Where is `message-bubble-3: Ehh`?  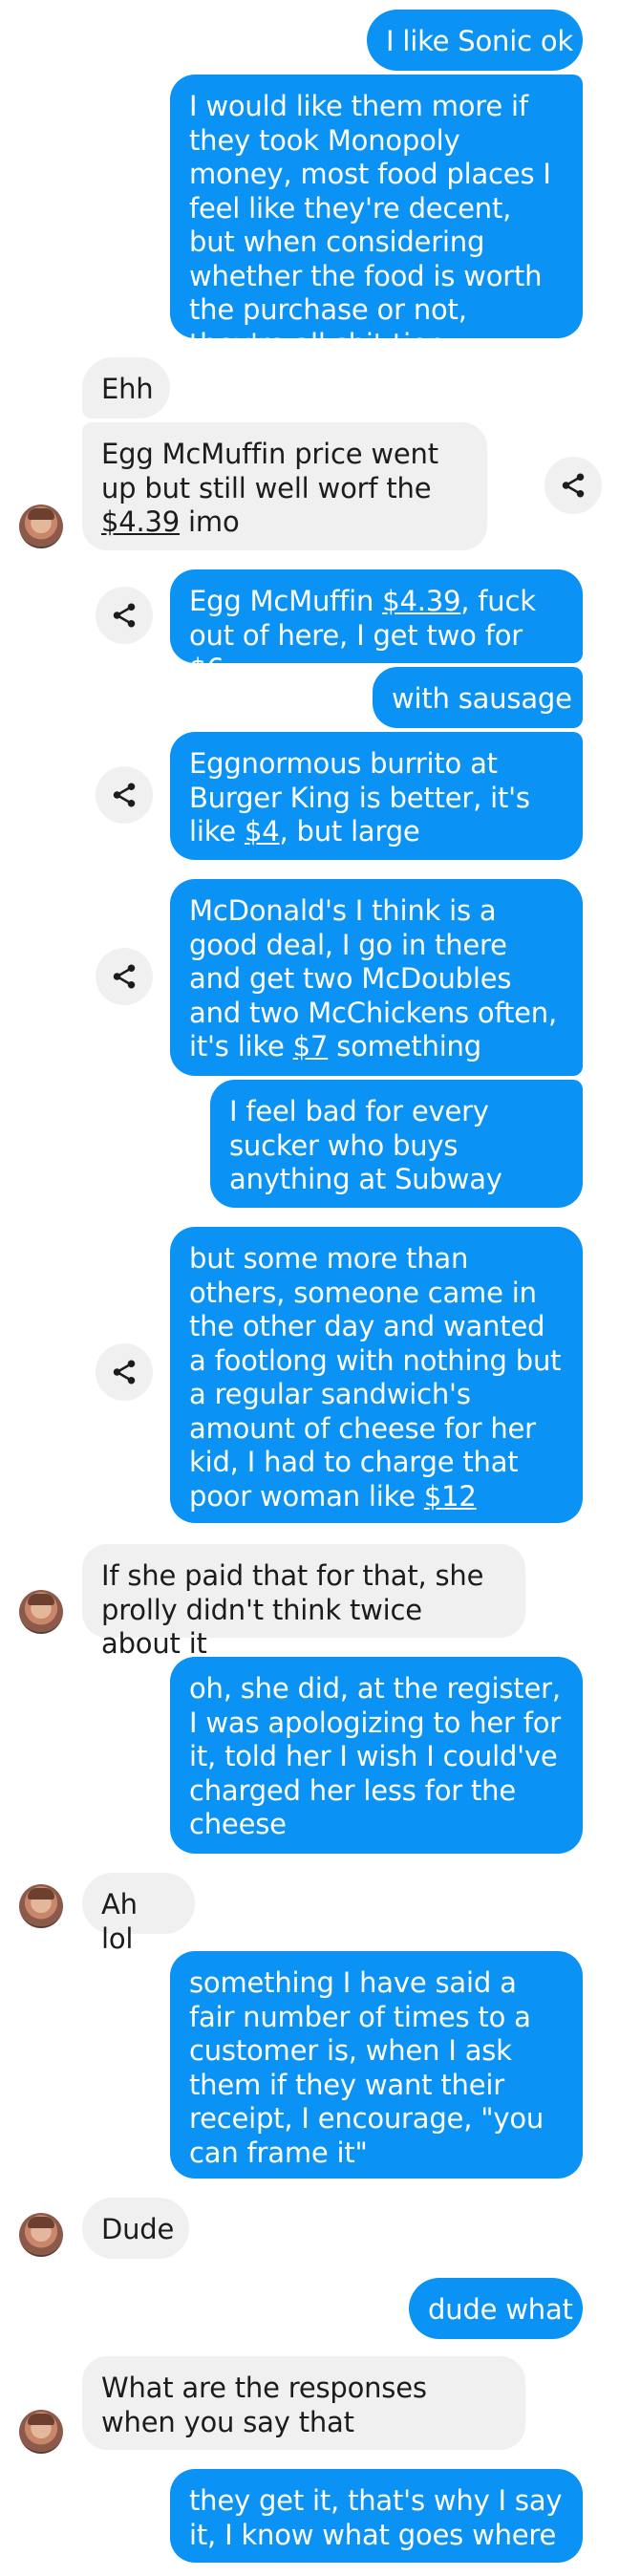
message-bubble-3: Ehh is located at coordinates (126, 388).